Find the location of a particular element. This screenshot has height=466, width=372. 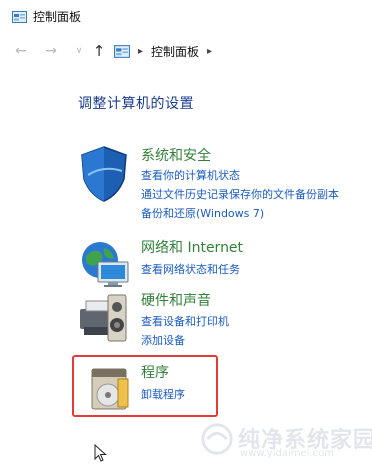

category-hardware-sound: 硬件和声音 查看设备和打印机 添加设备 is located at coordinates (225, 319).